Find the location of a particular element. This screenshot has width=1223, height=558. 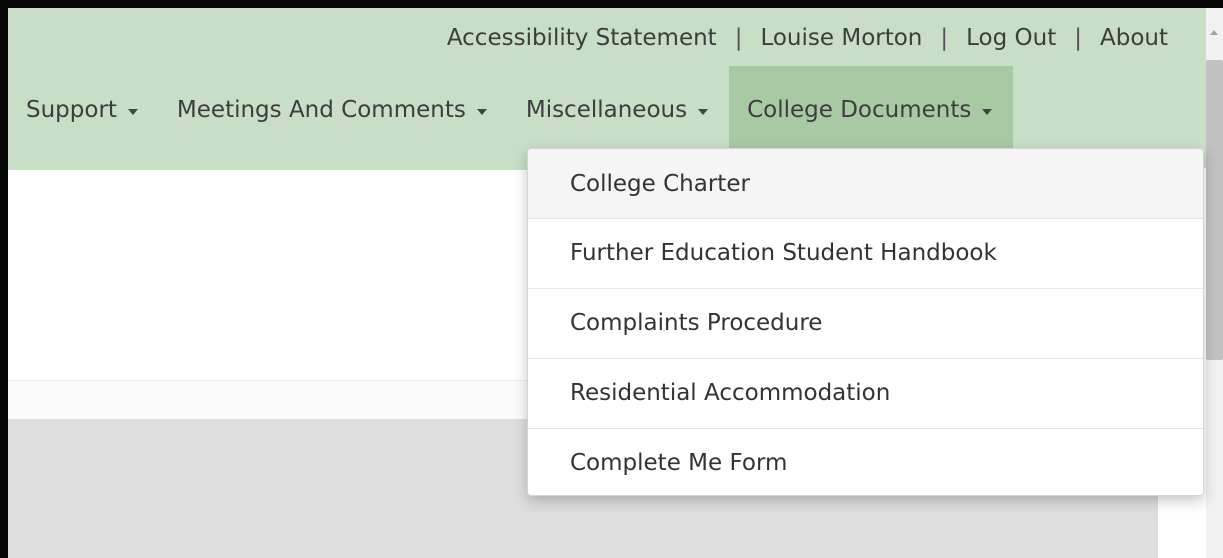

accessibility-statement-link: Accessibility Statement is located at coordinates (582, 38).